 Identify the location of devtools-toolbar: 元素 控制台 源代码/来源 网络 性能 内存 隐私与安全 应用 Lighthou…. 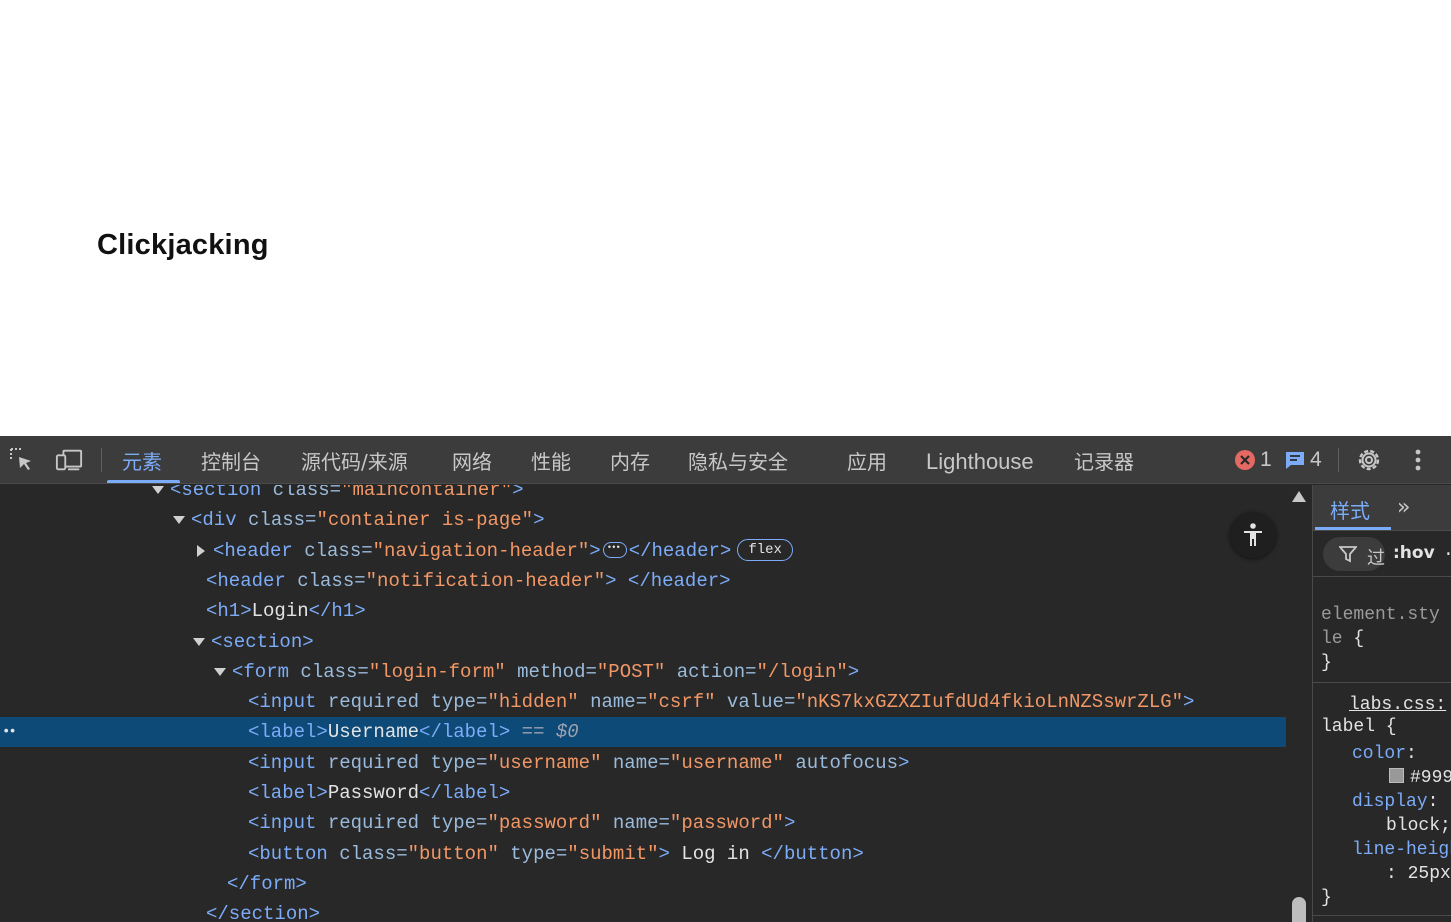
(725, 460).